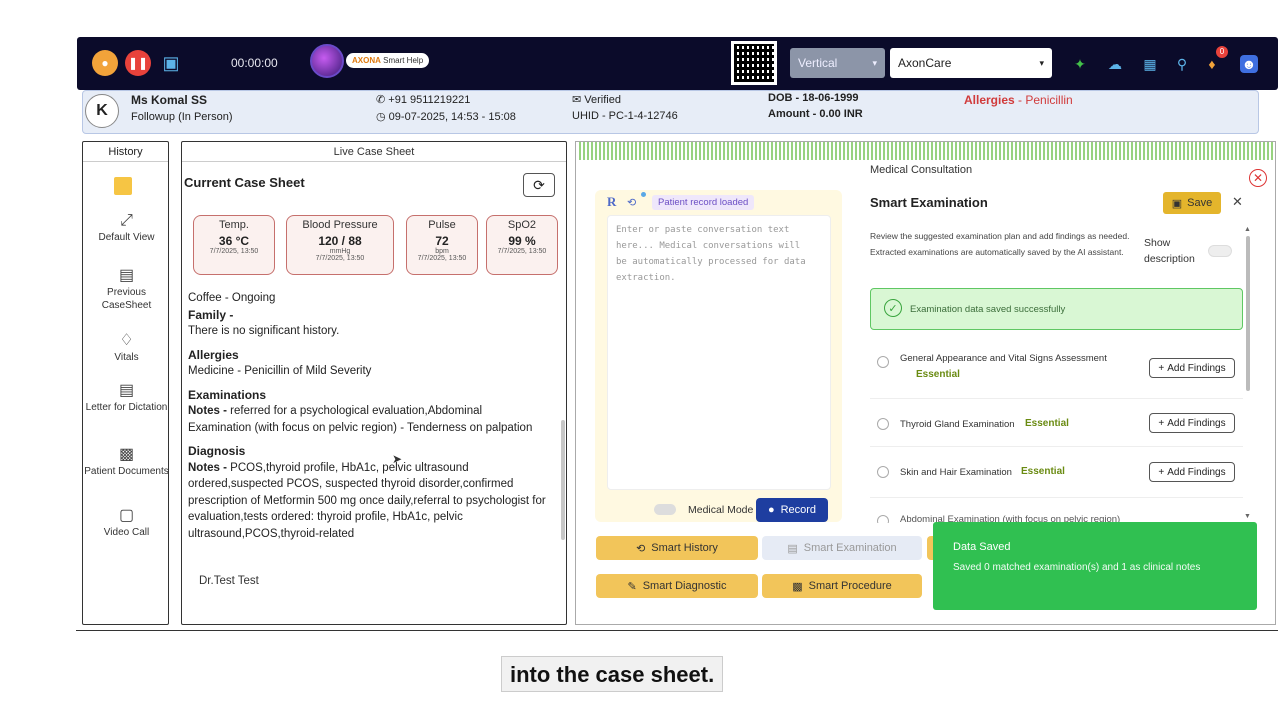  I want to click on search-icon: ⚲, so click(1182, 64).